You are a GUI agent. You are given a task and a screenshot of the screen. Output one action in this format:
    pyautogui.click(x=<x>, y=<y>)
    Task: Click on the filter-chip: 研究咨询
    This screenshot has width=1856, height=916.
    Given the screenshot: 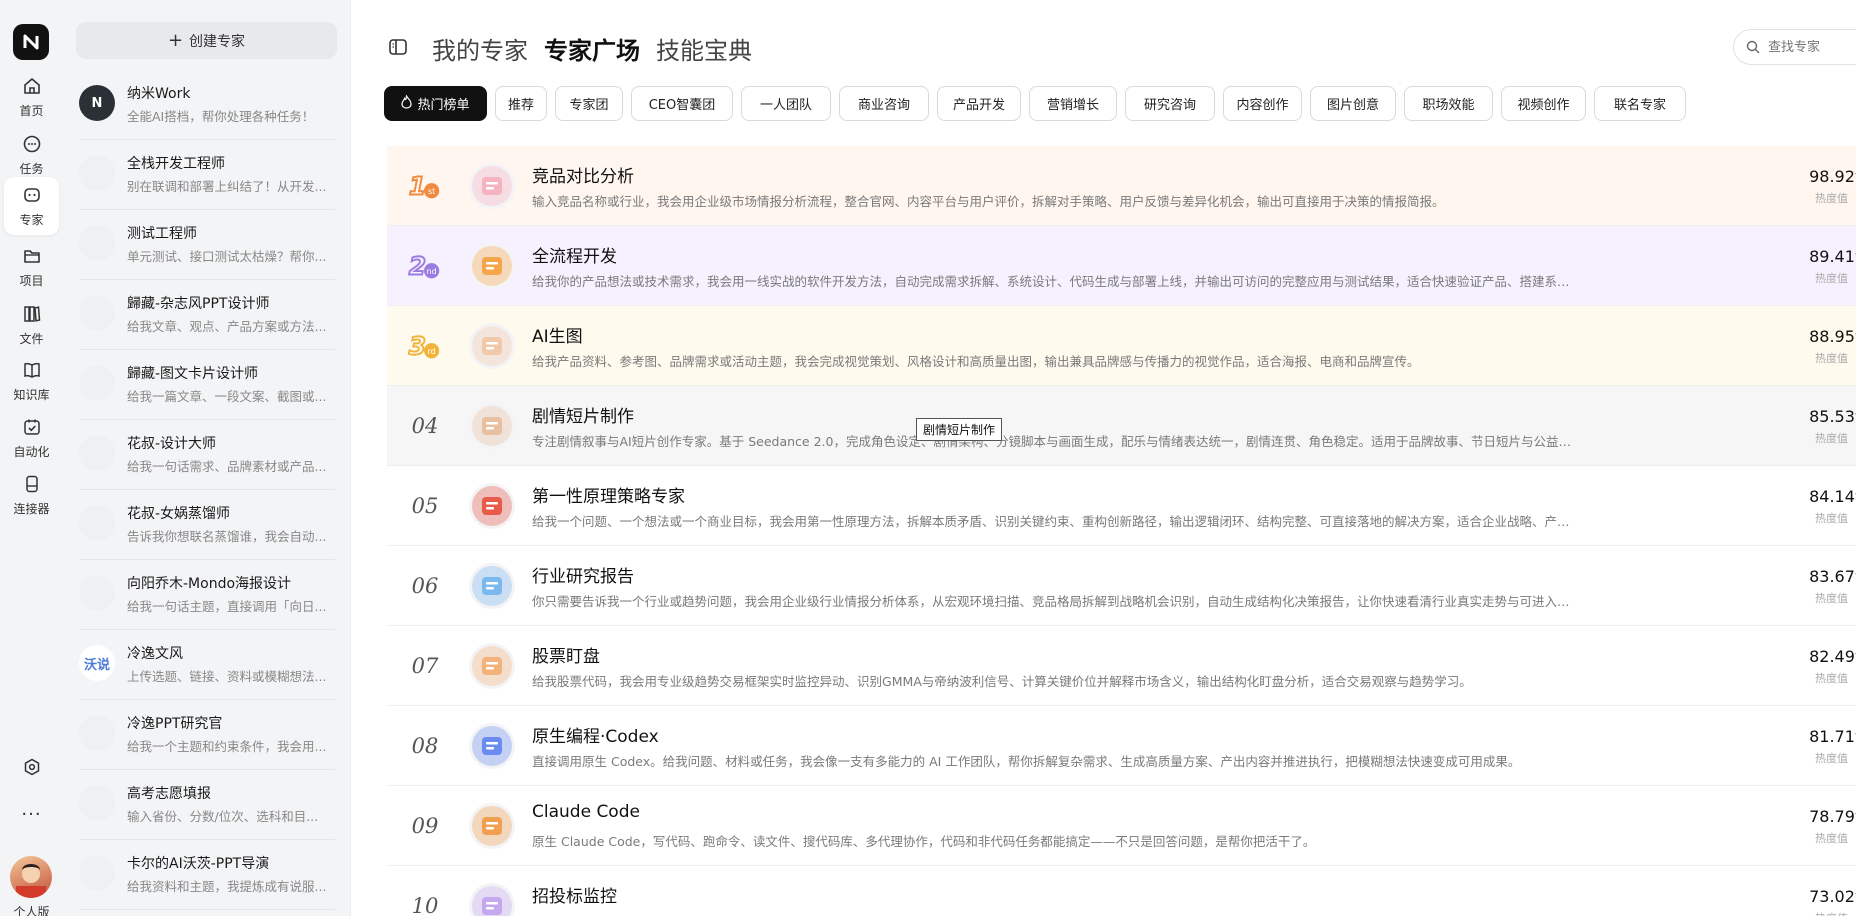 What is the action you would take?
    pyautogui.click(x=1170, y=103)
    